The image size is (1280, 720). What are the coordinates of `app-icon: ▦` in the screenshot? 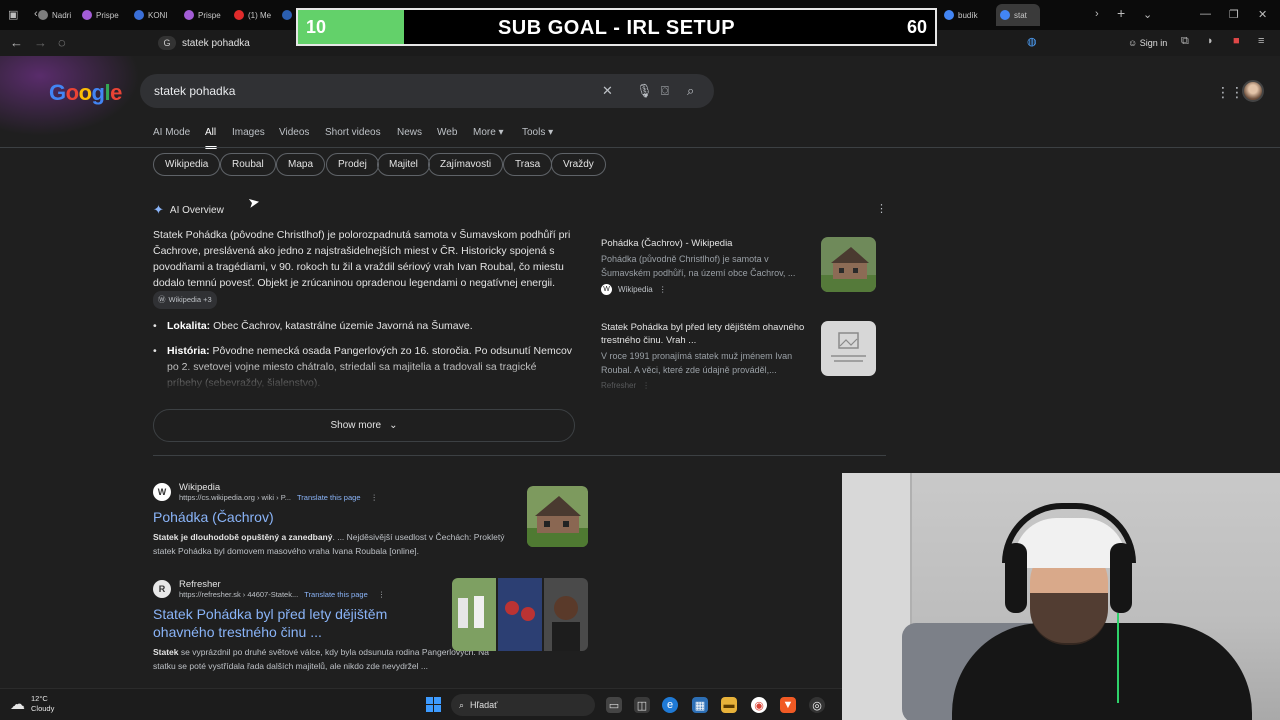 It's located at (700, 705).